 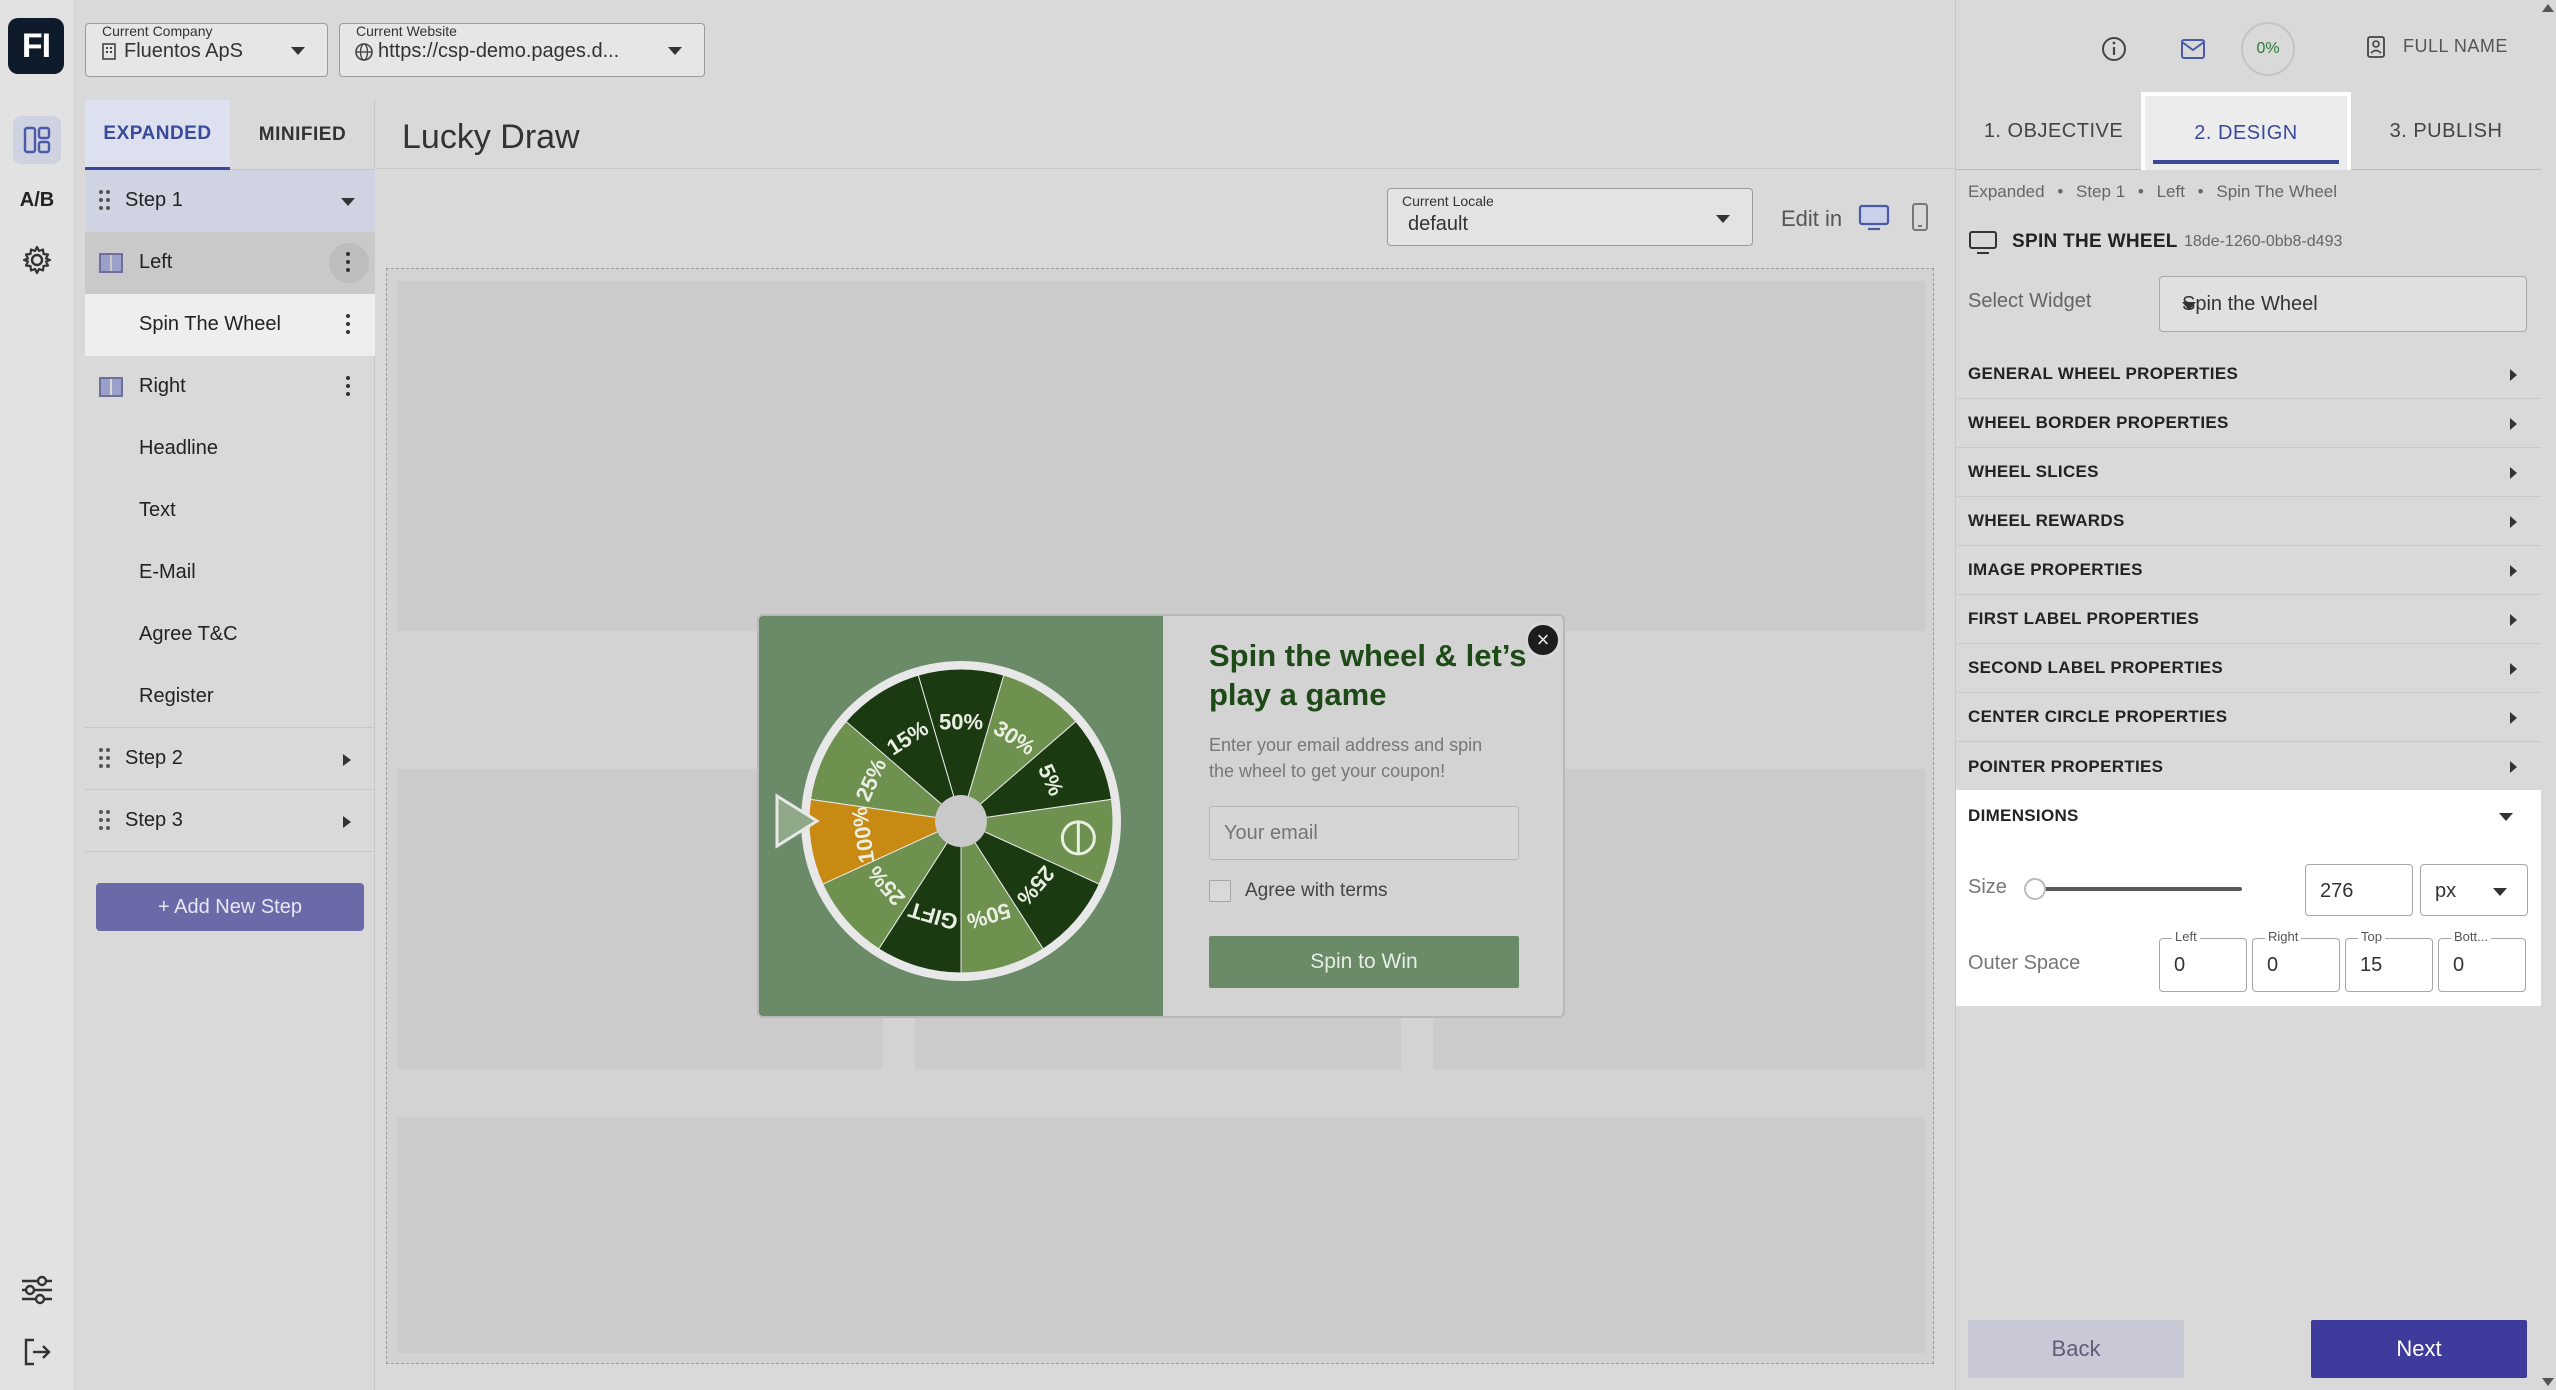 I want to click on breadcrumb-item: Step 1, so click(x=2100, y=191).